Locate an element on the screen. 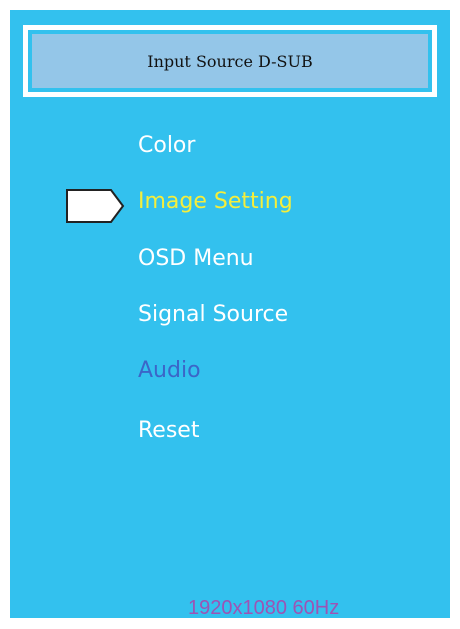 The width and height of the screenshot is (460, 629). input-source-header: Input Source D-SUB is located at coordinates (230, 61).